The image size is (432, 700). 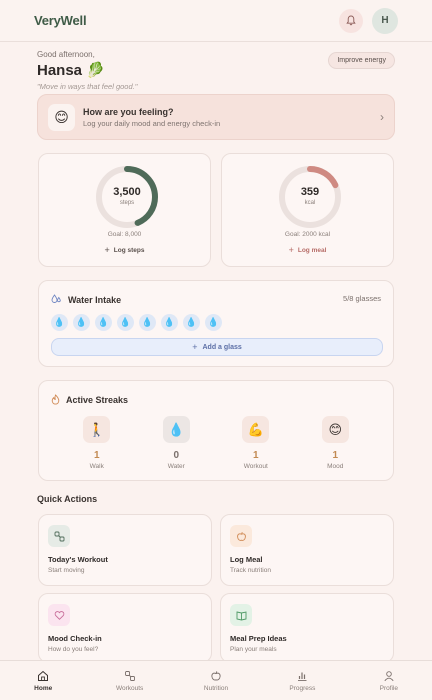 I want to click on water-title: Water Intake, so click(x=86, y=299).